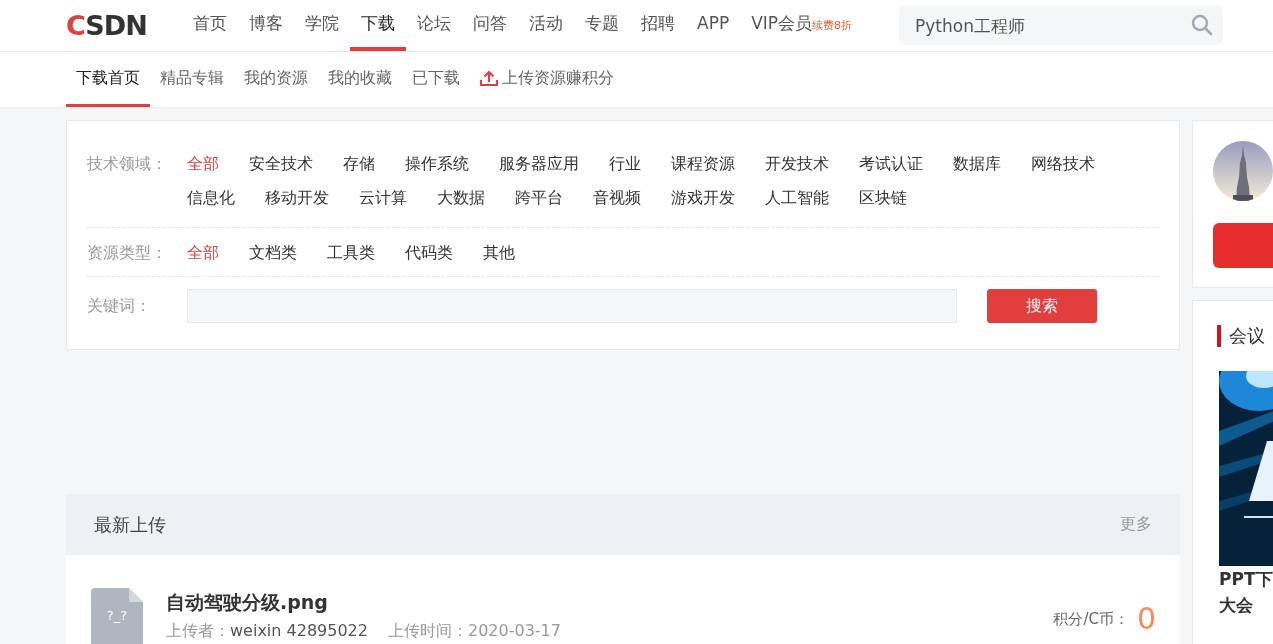 The width and height of the screenshot is (1273, 644). Describe the element at coordinates (602, 25) in the screenshot. I see `nav-link: 专题` at that location.